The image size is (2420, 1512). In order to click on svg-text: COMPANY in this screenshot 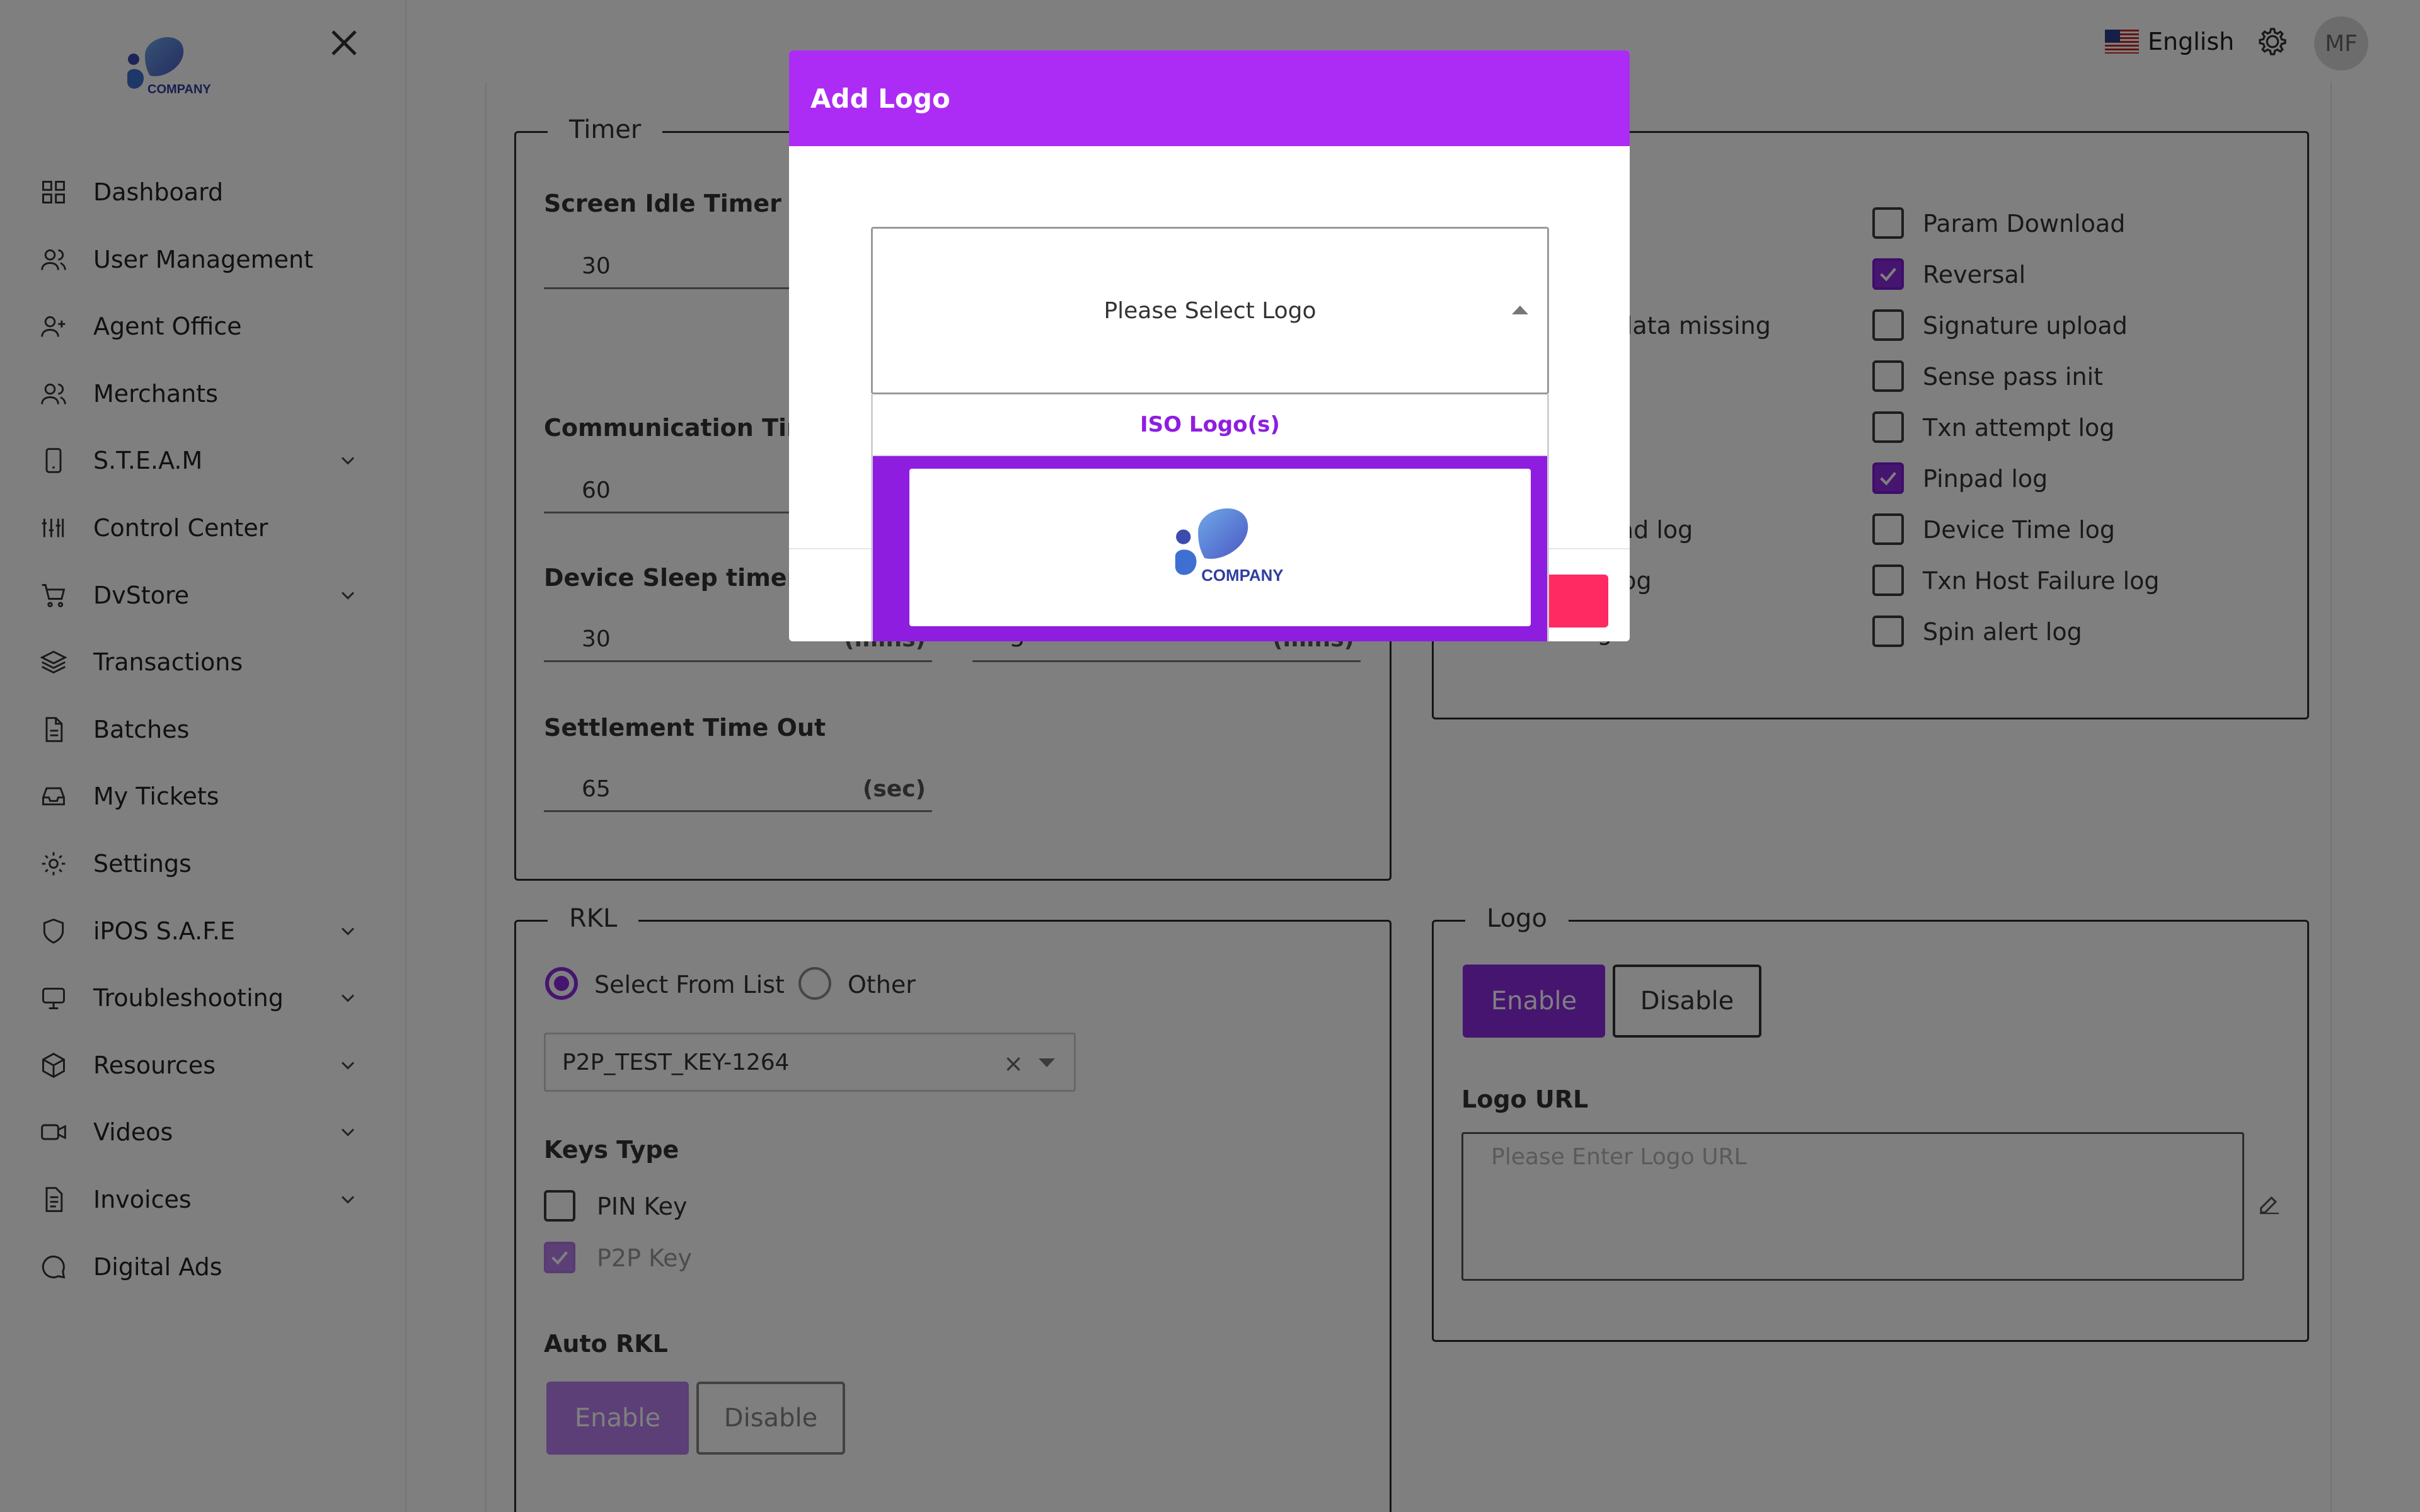, I will do `click(1242, 576)`.